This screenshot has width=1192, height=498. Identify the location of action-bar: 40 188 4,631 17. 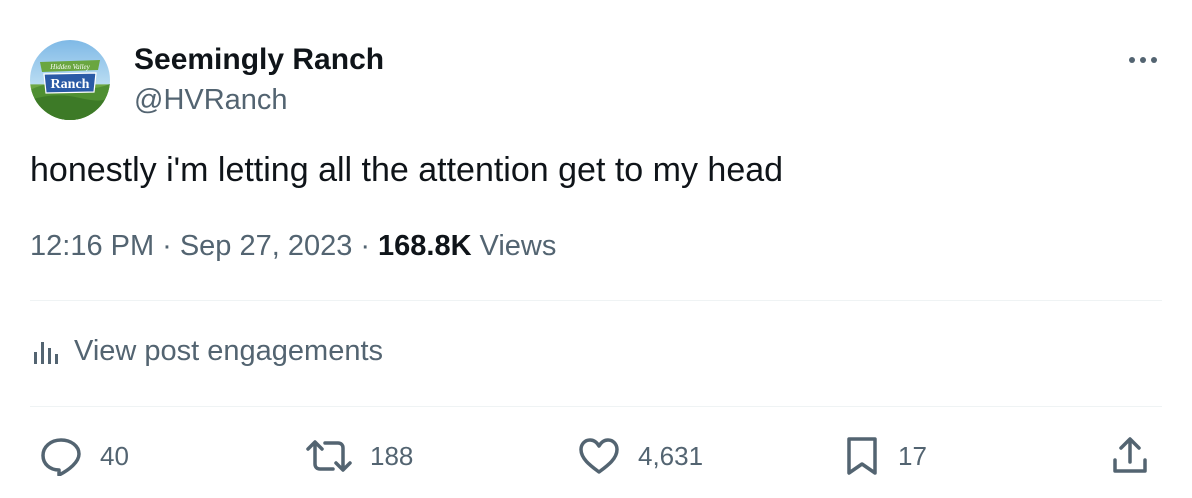
(596, 456).